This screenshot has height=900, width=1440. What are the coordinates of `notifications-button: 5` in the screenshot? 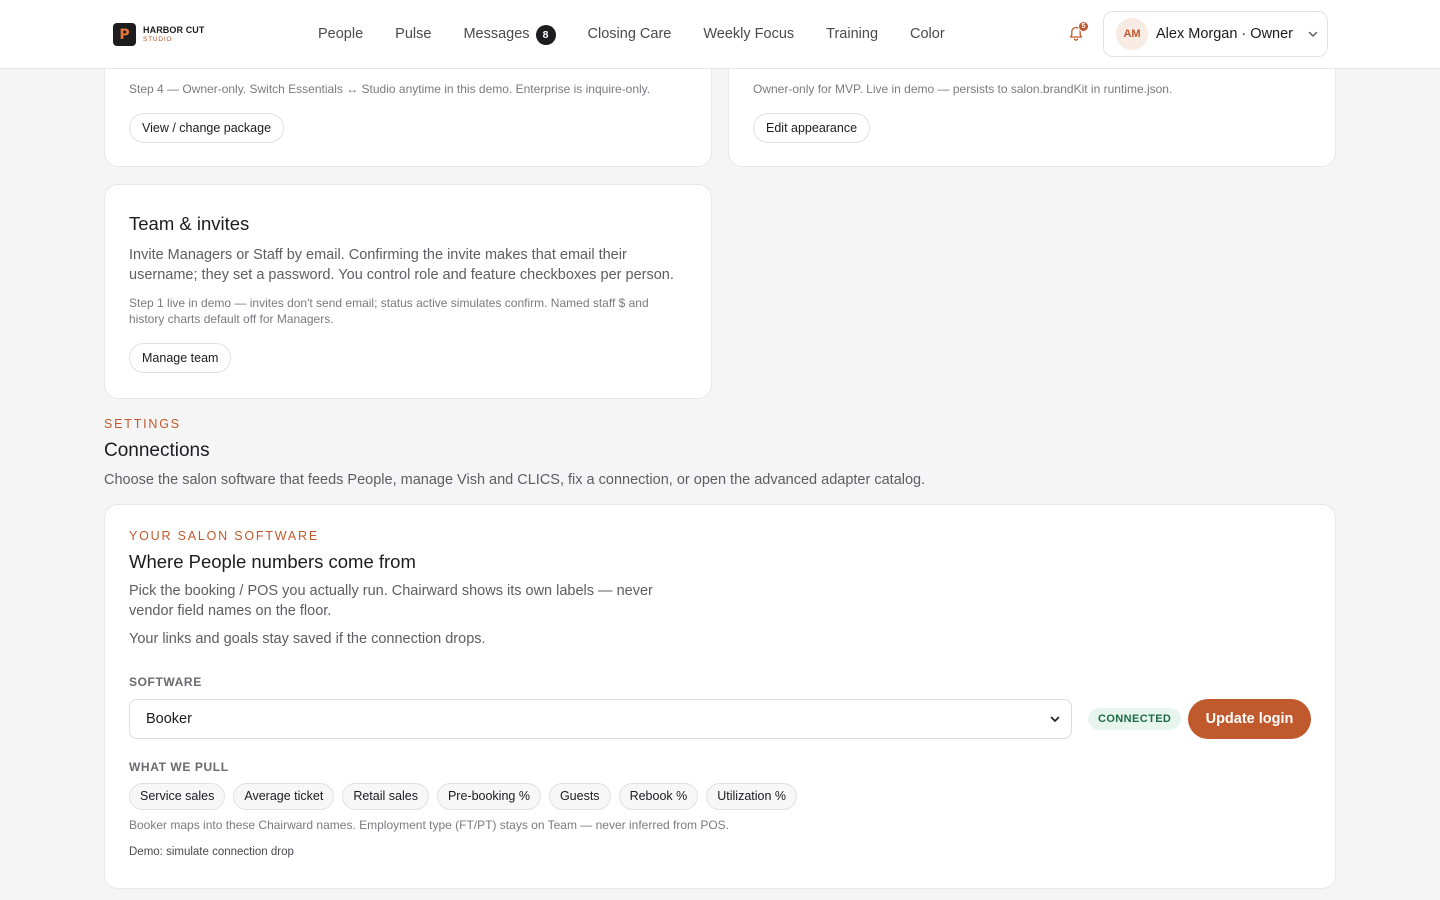 It's located at (1077, 32).